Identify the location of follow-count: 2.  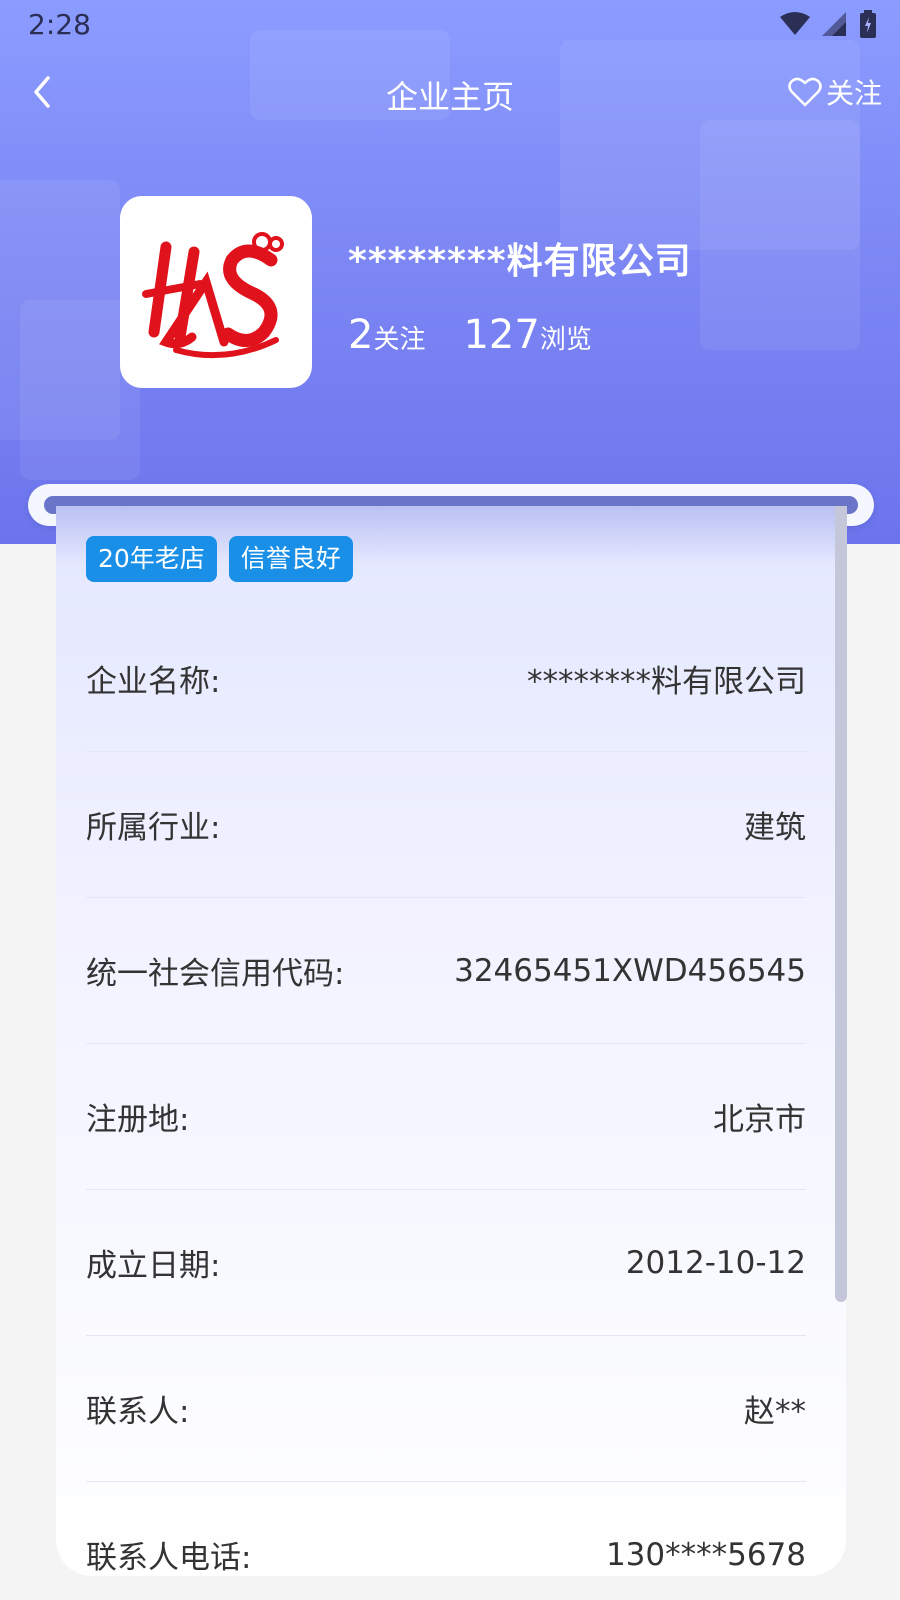
(361, 335).